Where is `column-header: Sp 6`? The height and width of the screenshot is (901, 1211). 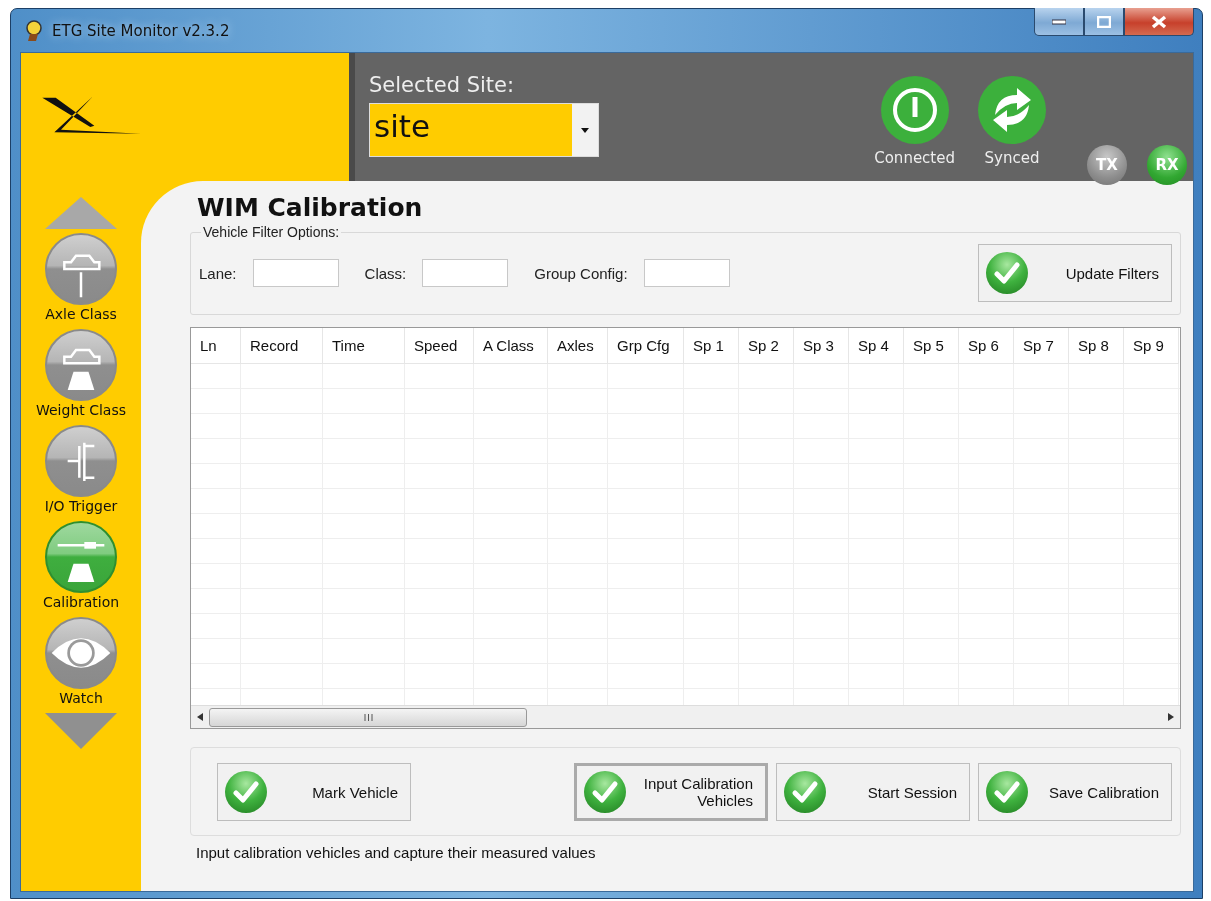 column-header: Sp 6 is located at coordinates (986, 346).